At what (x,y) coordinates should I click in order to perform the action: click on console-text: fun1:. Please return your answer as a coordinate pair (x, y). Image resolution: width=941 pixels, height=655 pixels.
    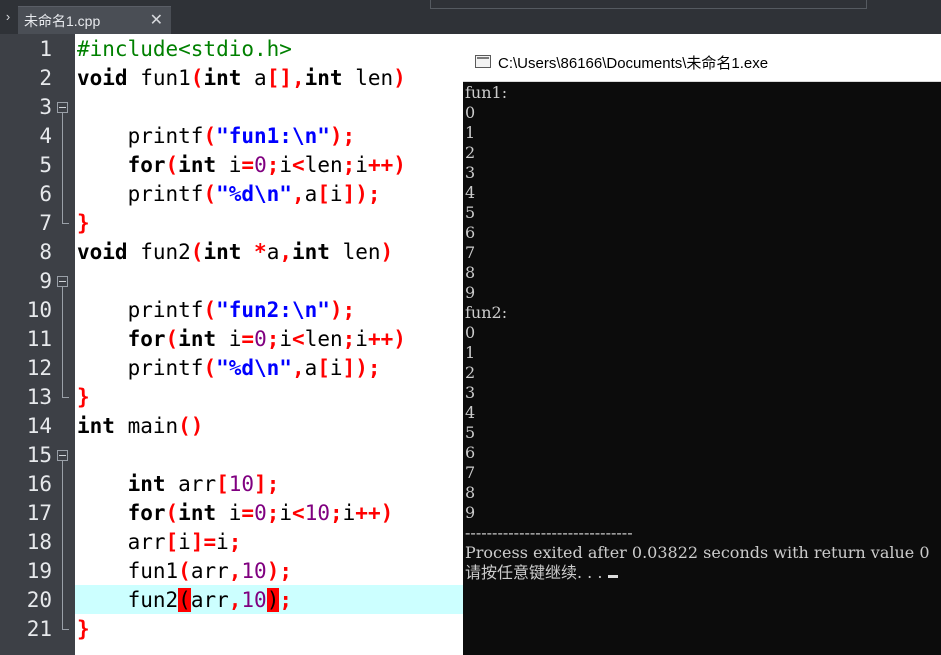
    Looking at the image, I should click on (486, 92).